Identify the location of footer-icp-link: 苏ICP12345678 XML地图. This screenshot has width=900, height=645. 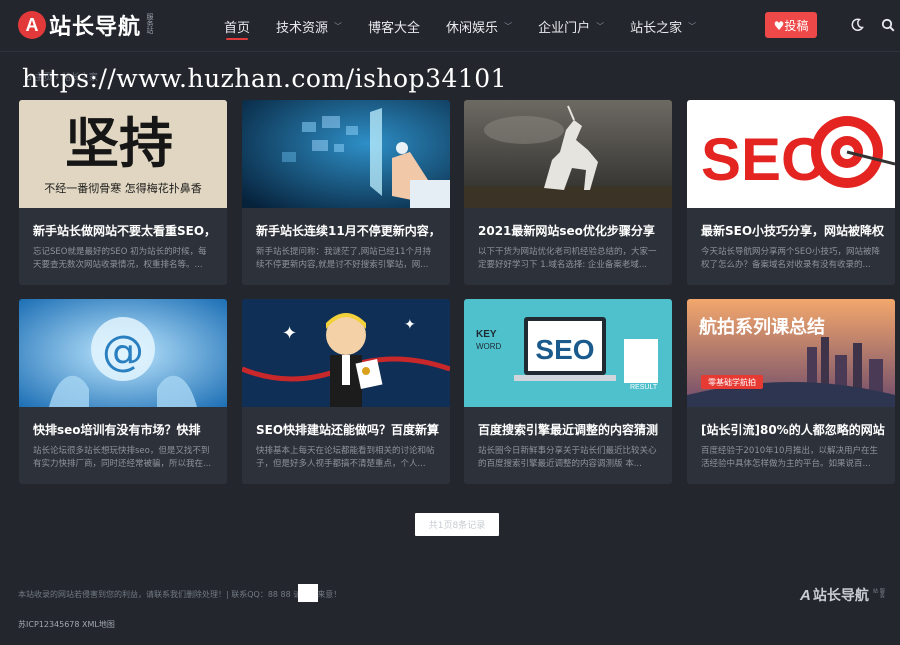
(66, 624).